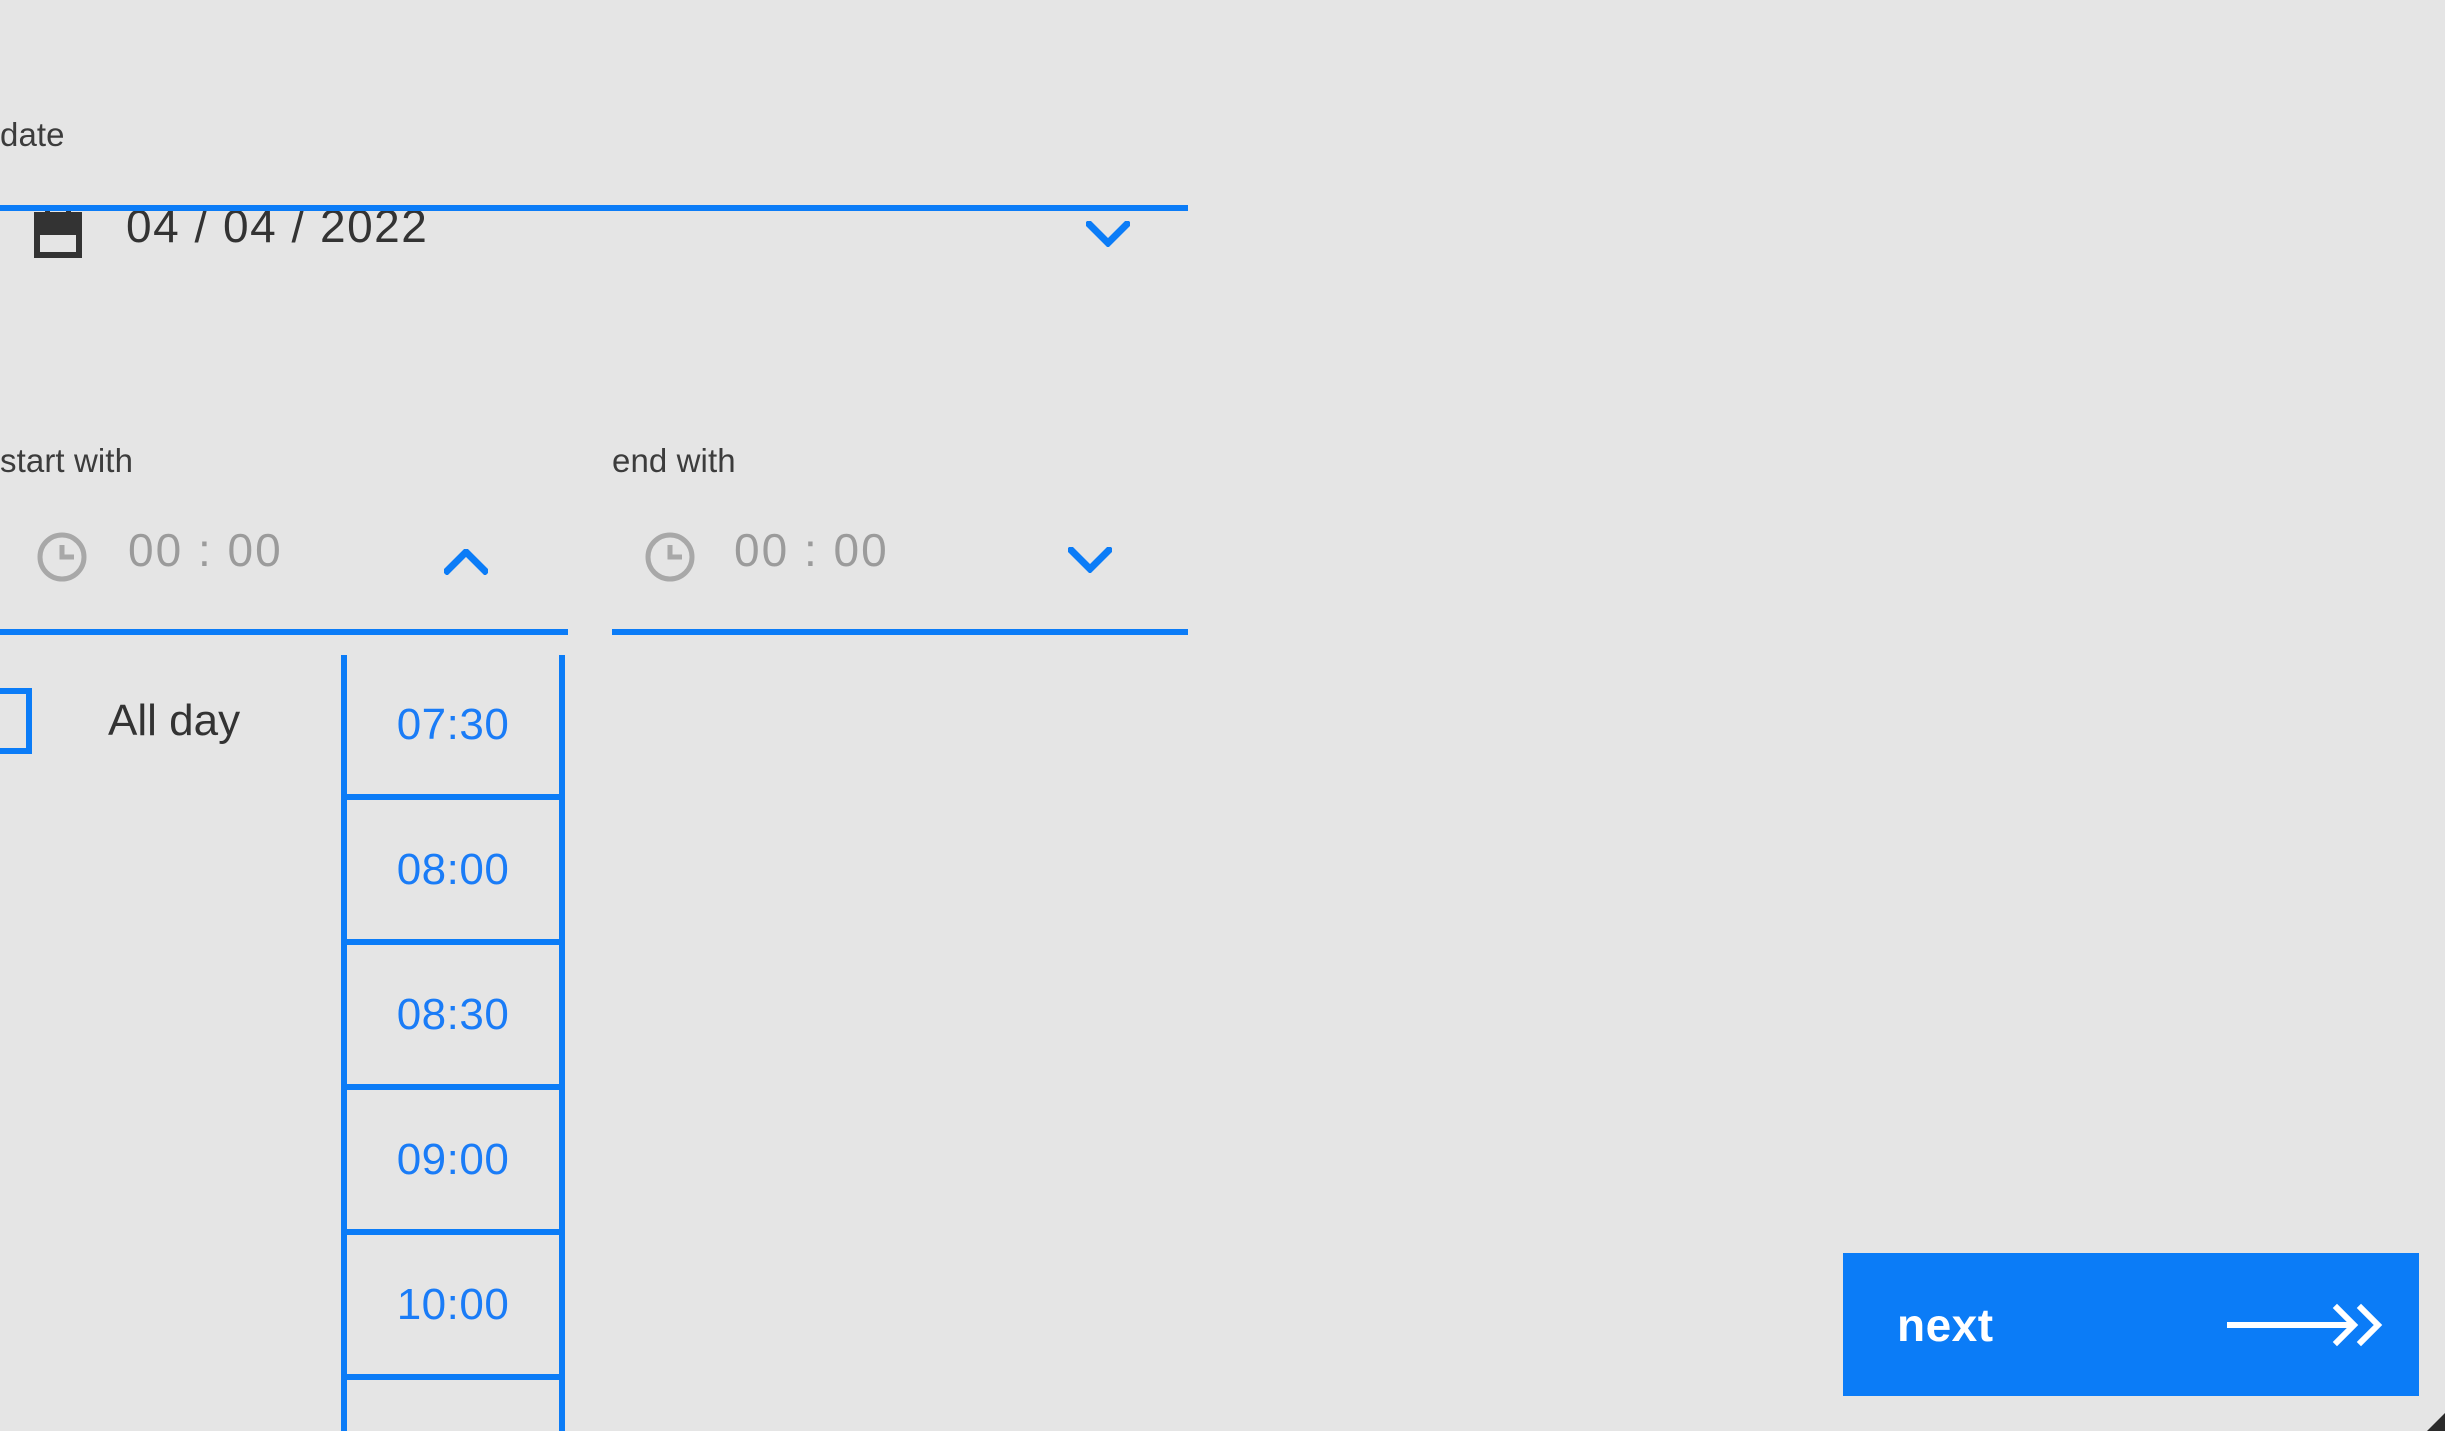  I want to click on calendar-icon, so click(58, 233).